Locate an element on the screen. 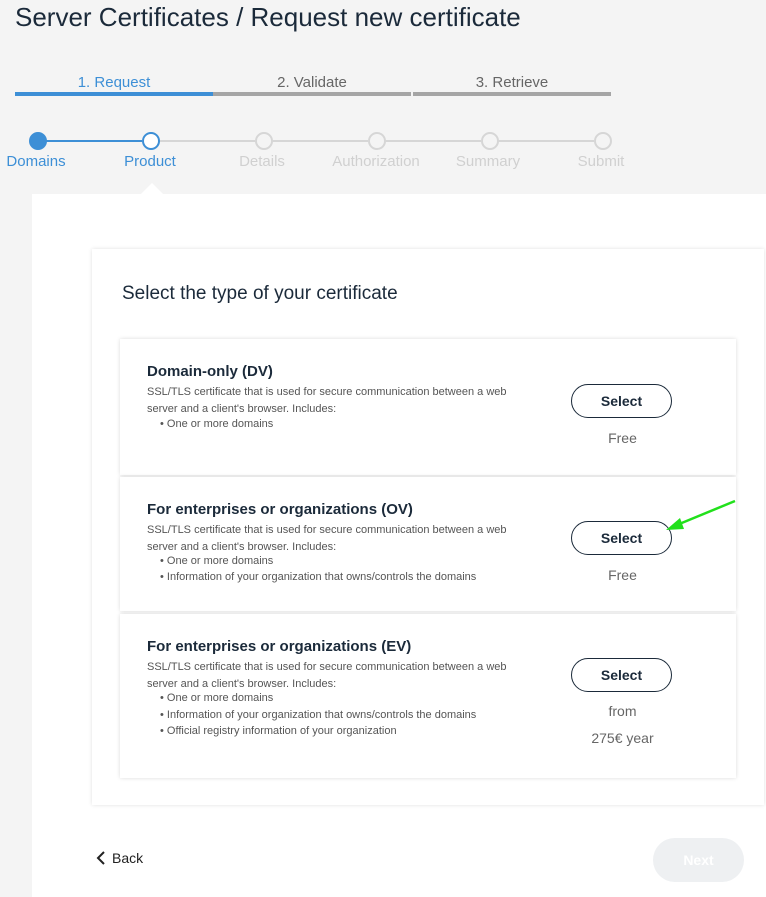 The height and width of the screenshot is (897, 766). tab-validate-label: 2. Validate is located at coordinates (312, 82).